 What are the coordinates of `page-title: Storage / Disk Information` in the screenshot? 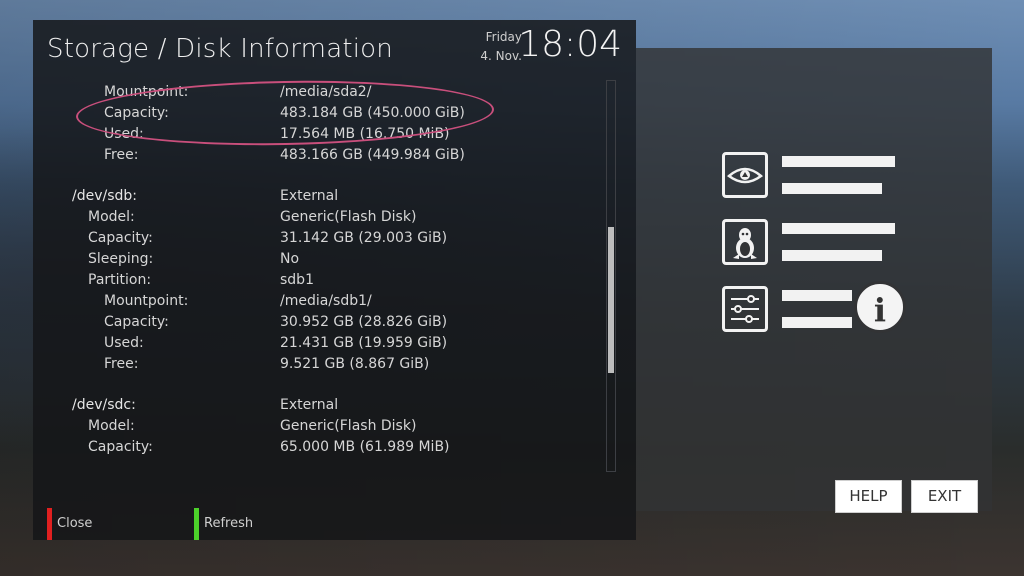 It's located at (220, 49).